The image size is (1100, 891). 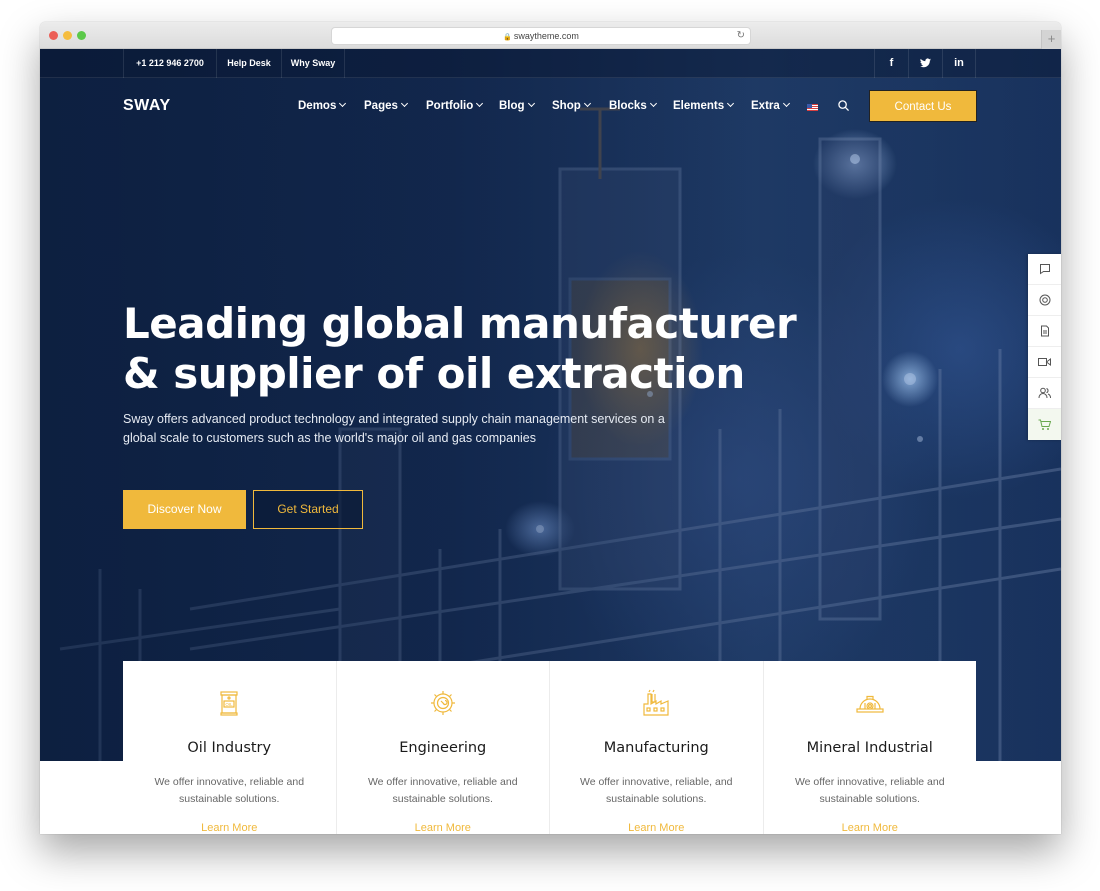 I want to click on minimize-window-button, so click(x=67, y=35).